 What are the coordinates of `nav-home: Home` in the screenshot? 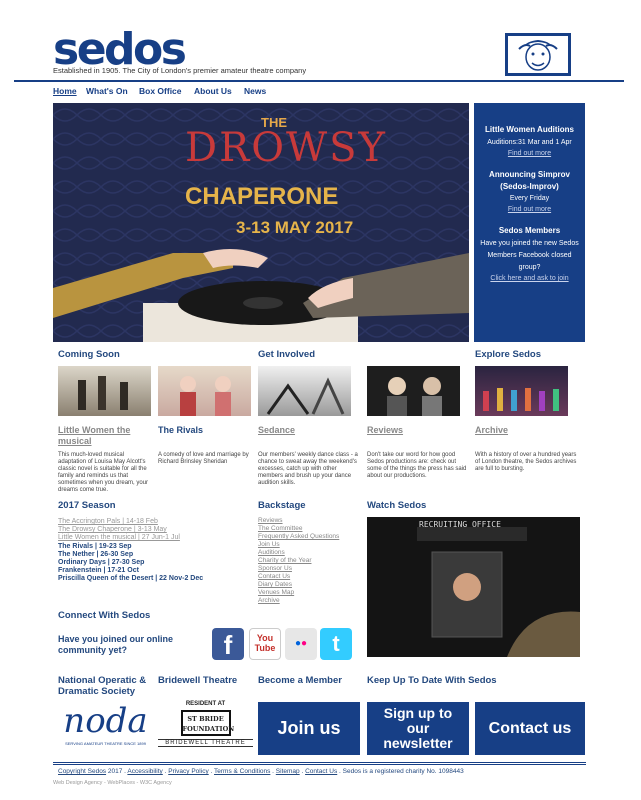 It's located at (65, 91).